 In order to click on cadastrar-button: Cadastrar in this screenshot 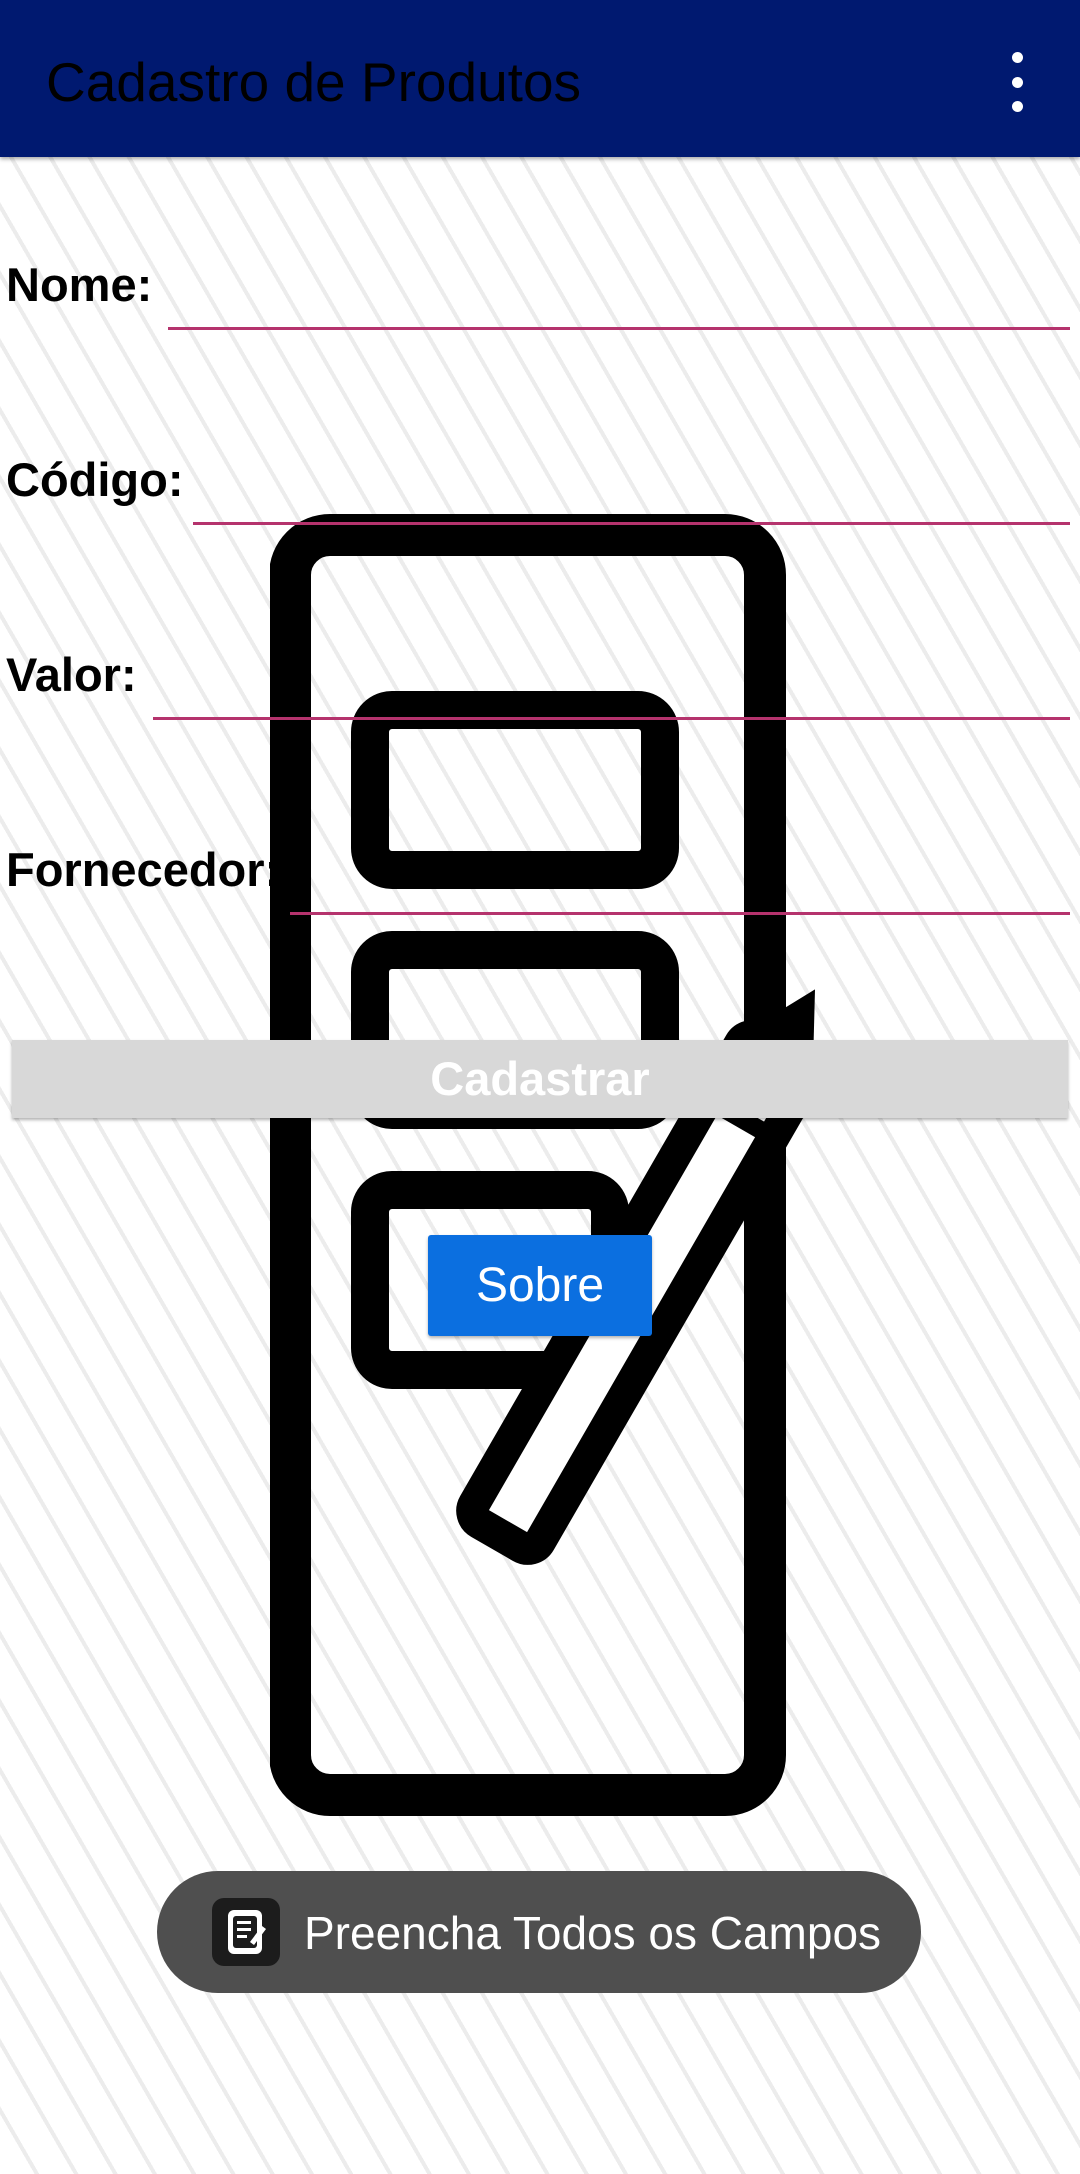, I will do `click(540, 1079)`.